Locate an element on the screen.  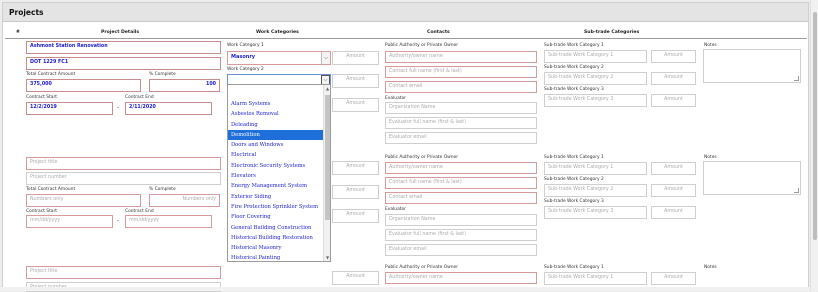
contract-end-input: 2/11/2020 is located at coordinates (168, 108).